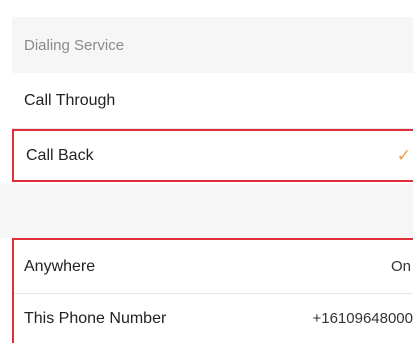  I want to click on option-call-back-label: Call Back, so click(60, 155).